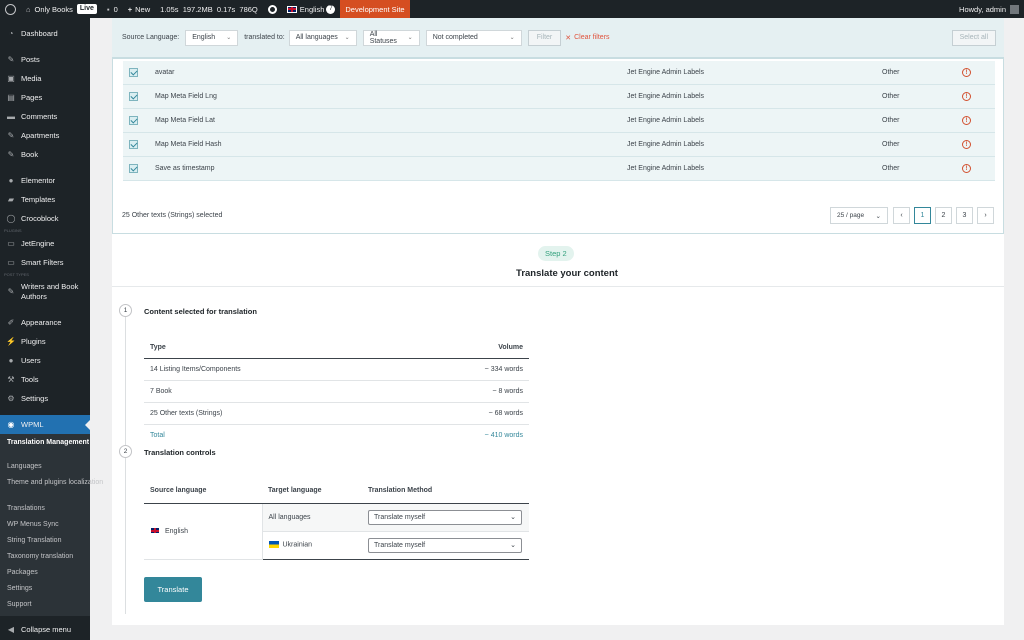 This screenshot has width=1024, height=640. What do you see at coordinates (264, 37) in the screenshot?
I see `translated-to-label: translated to:` at bounding box center [264, 37].